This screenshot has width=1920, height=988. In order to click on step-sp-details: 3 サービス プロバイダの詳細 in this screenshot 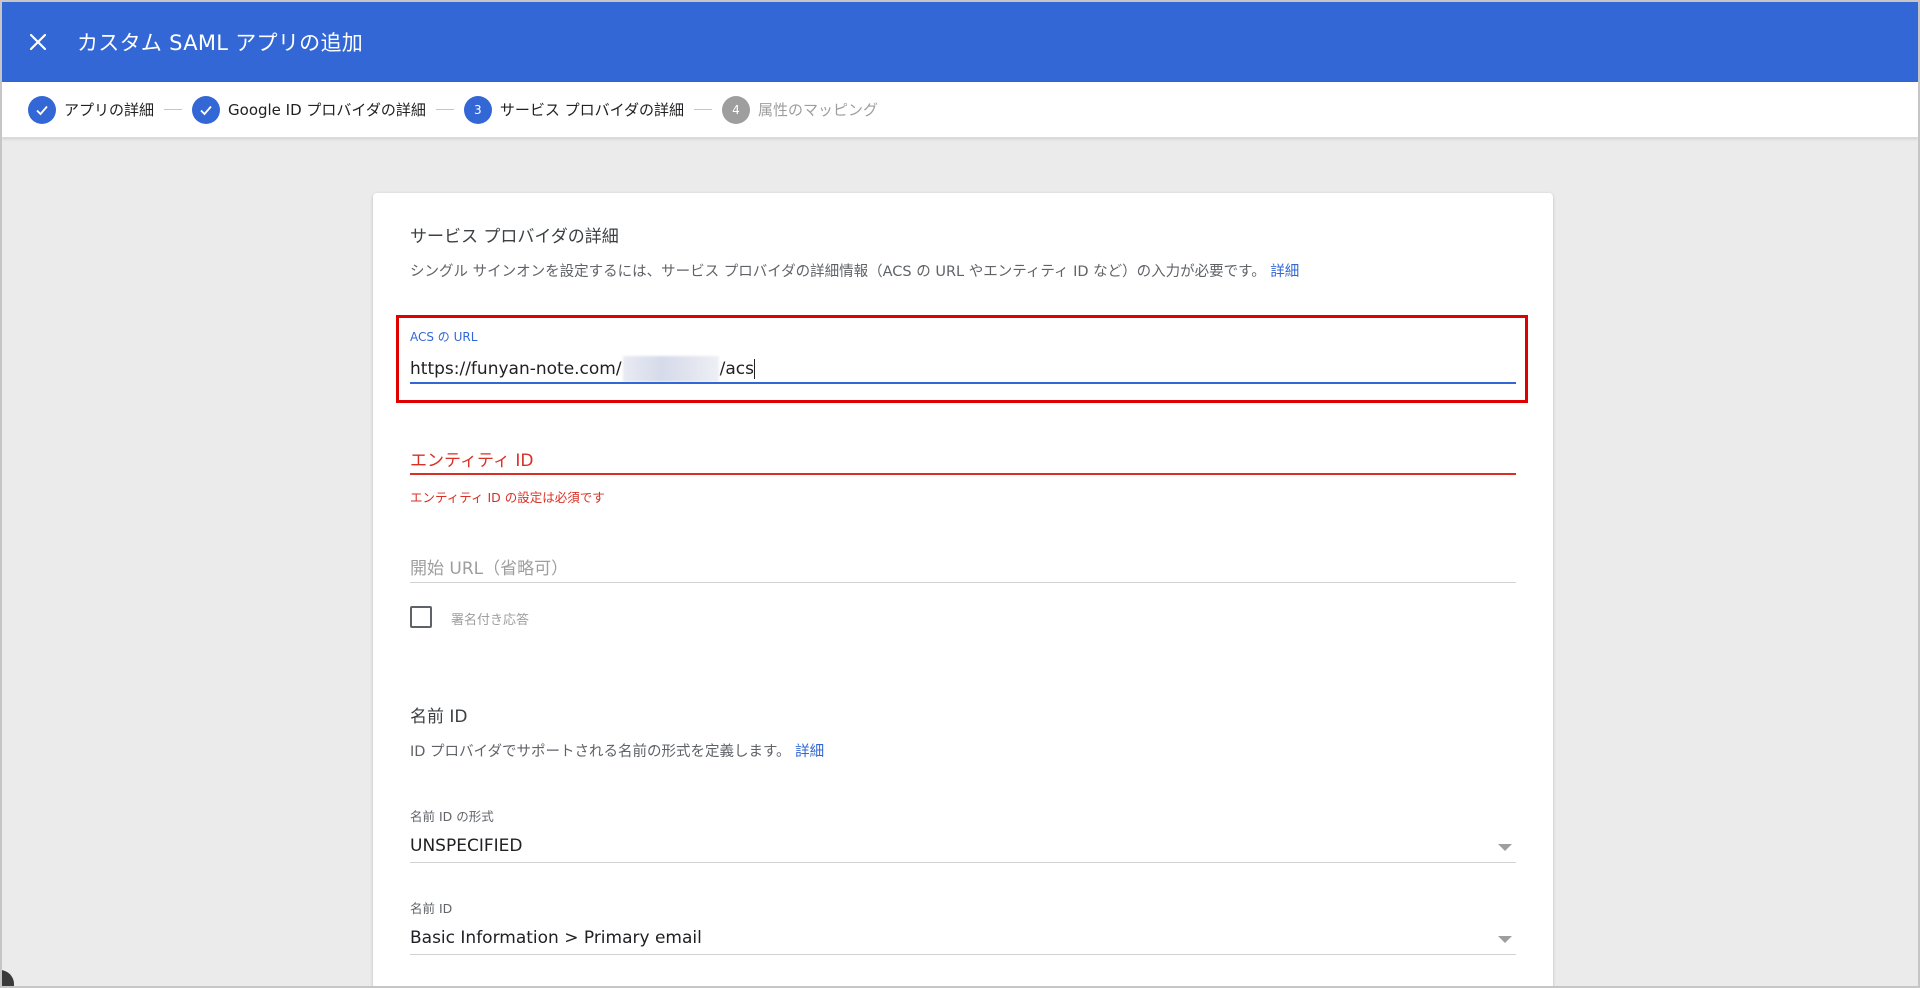, I will do `click(573, 109)`.